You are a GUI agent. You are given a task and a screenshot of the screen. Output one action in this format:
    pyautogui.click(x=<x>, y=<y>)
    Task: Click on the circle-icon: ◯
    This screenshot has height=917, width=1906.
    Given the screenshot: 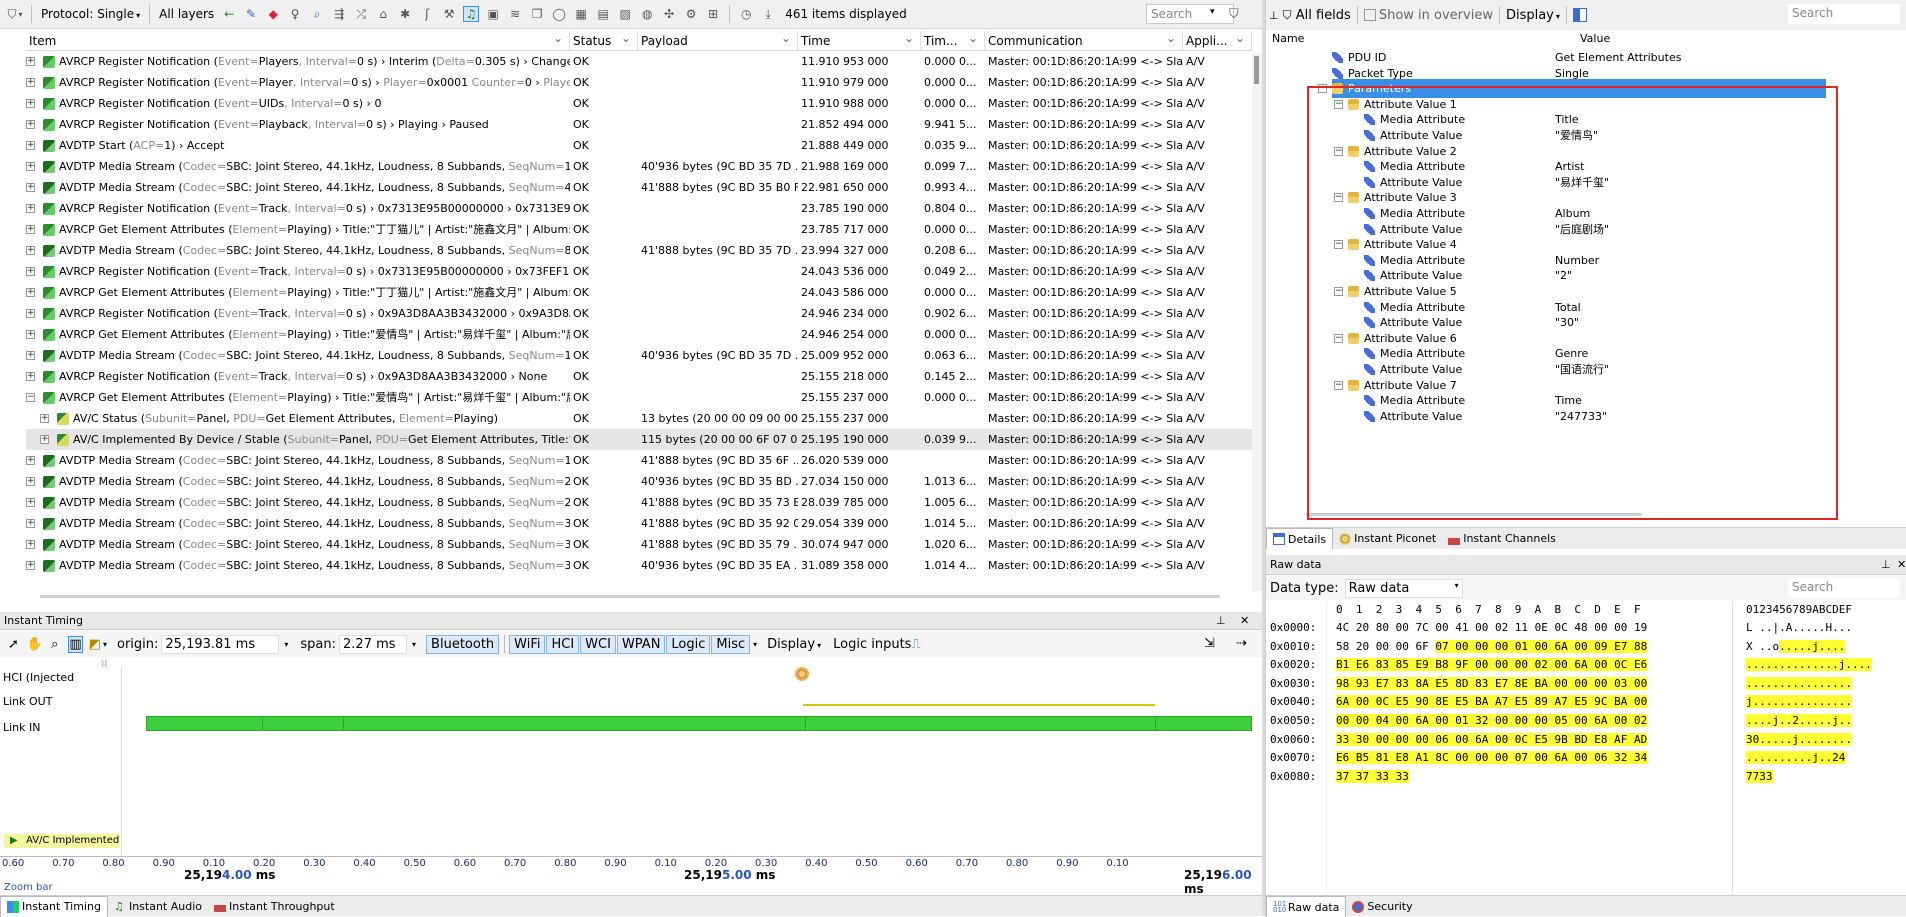 What is the action you would take?
    pyautogui.click(x=559, y=14)
    